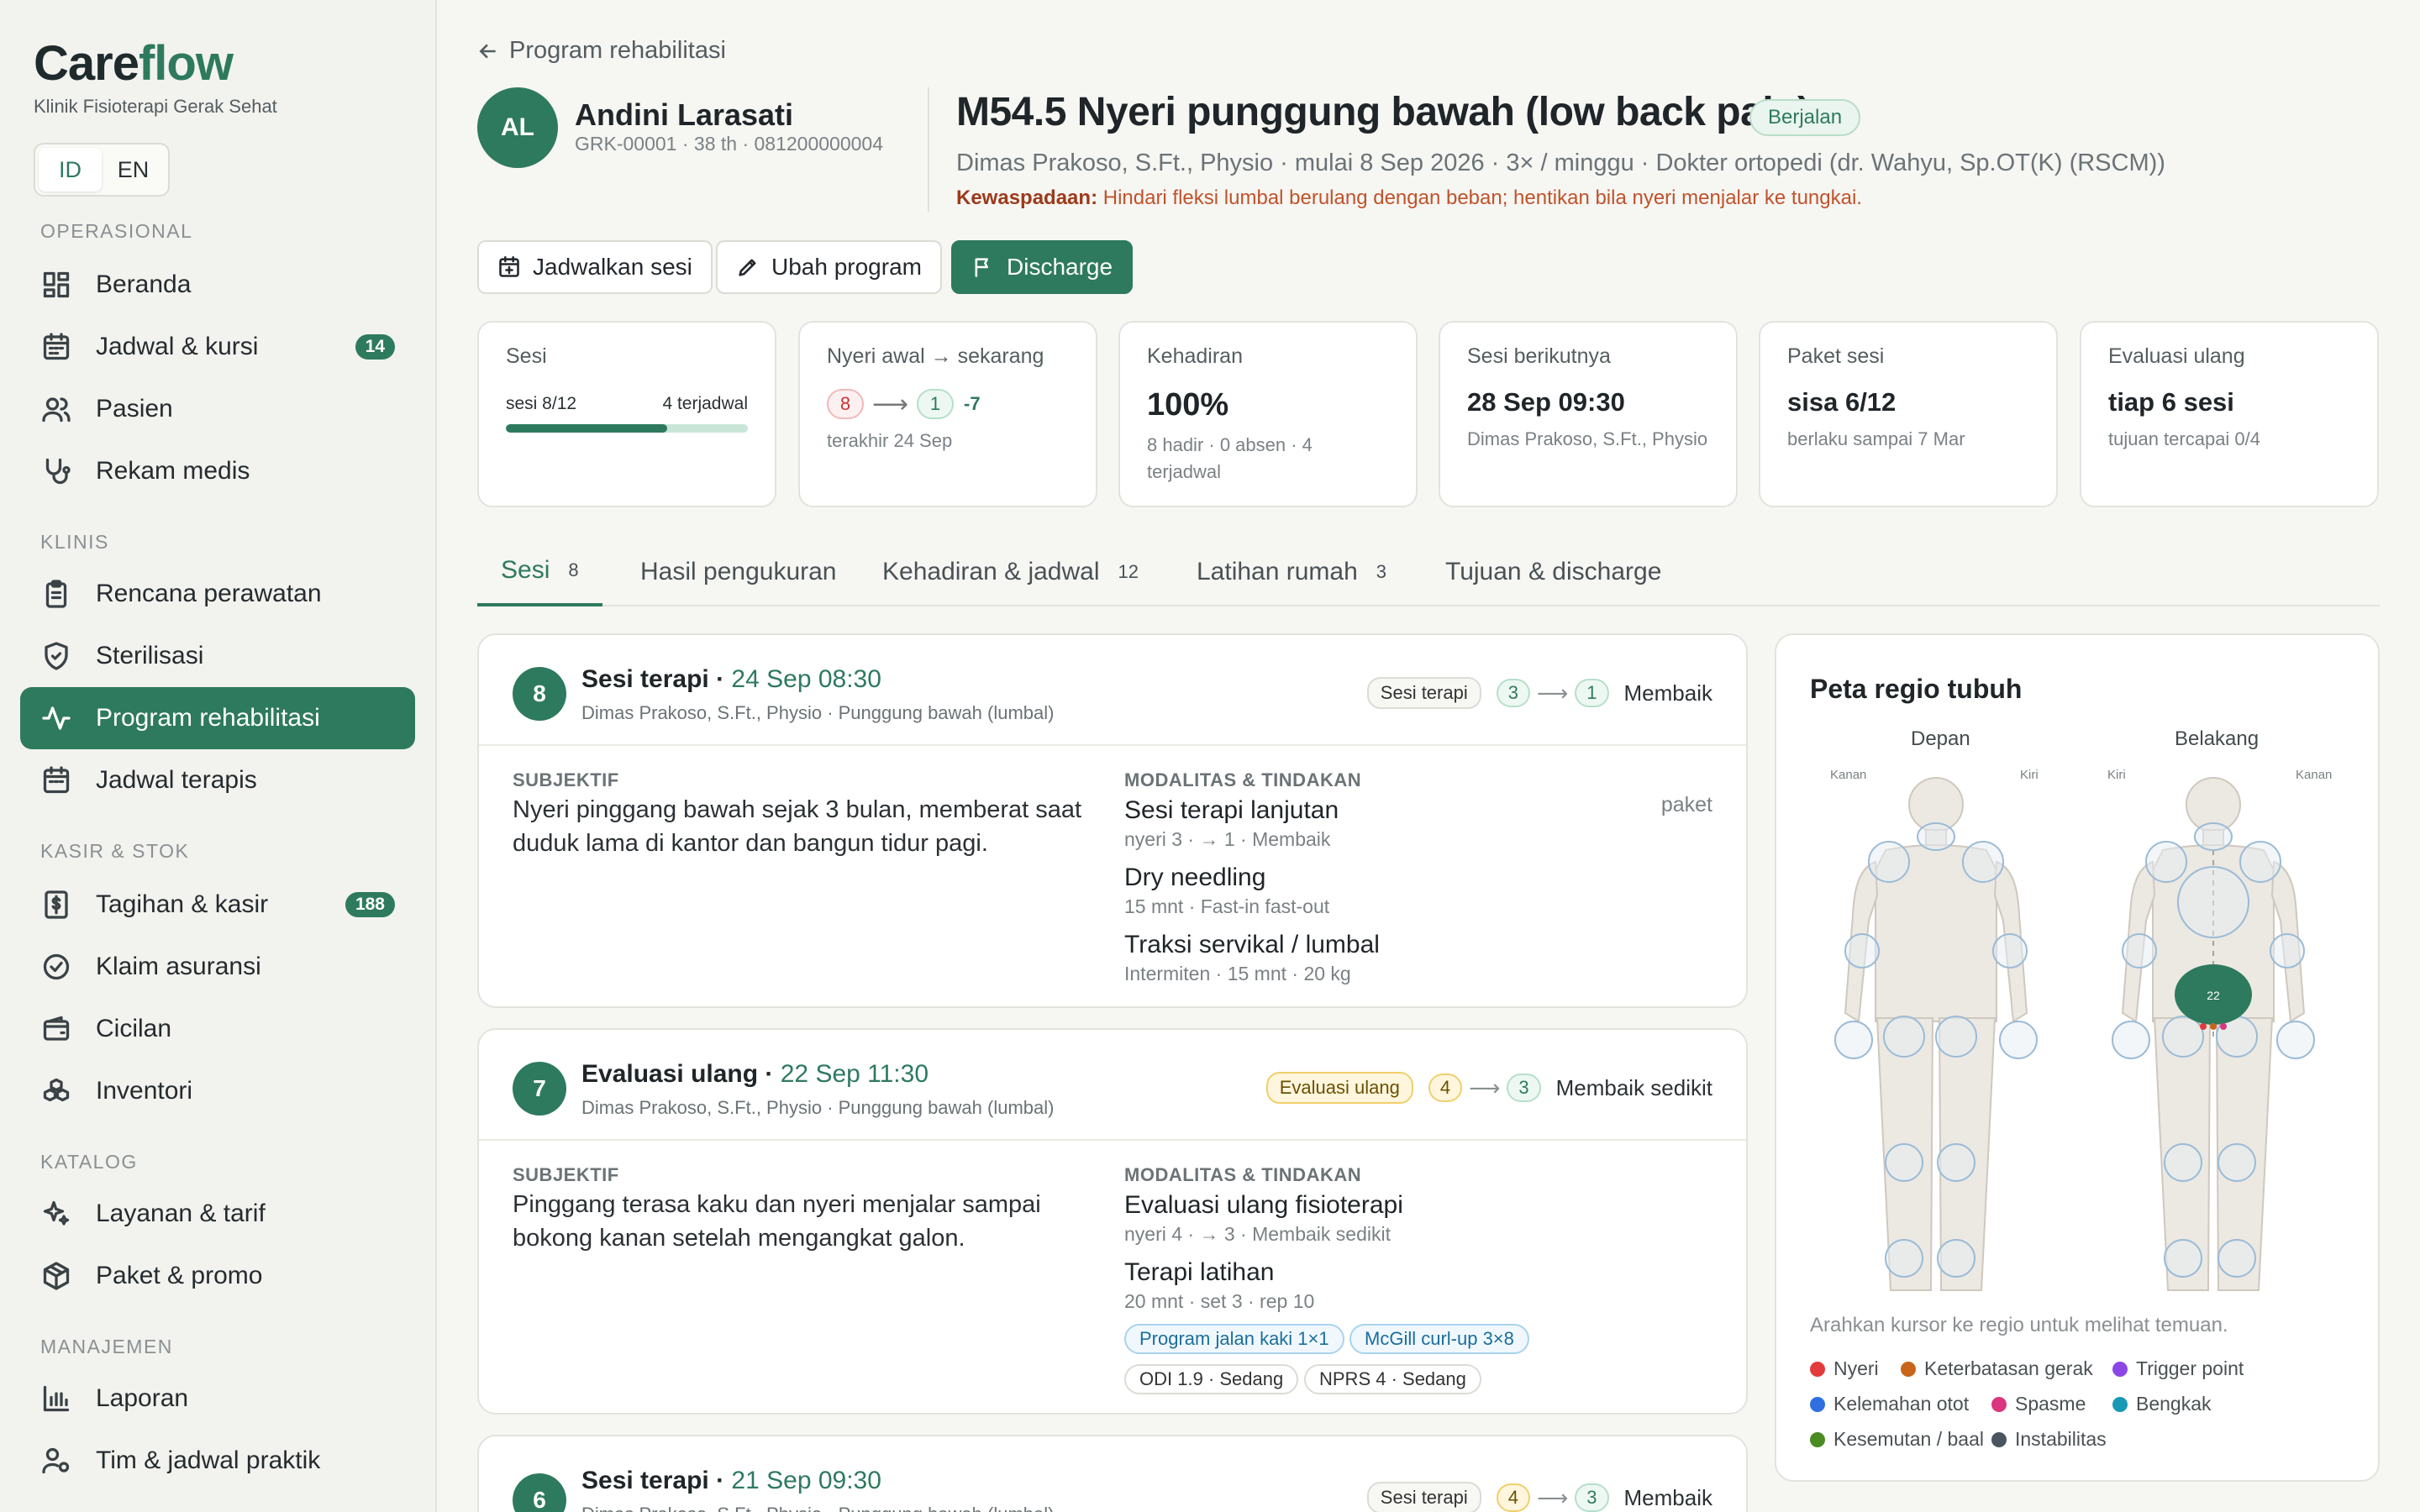 The width and height of the screenshot is (2420, 1512). Describe the element at coordinates (2061, 1439) in the screenshot. I see `legend-label: Instabilitas` at that location.